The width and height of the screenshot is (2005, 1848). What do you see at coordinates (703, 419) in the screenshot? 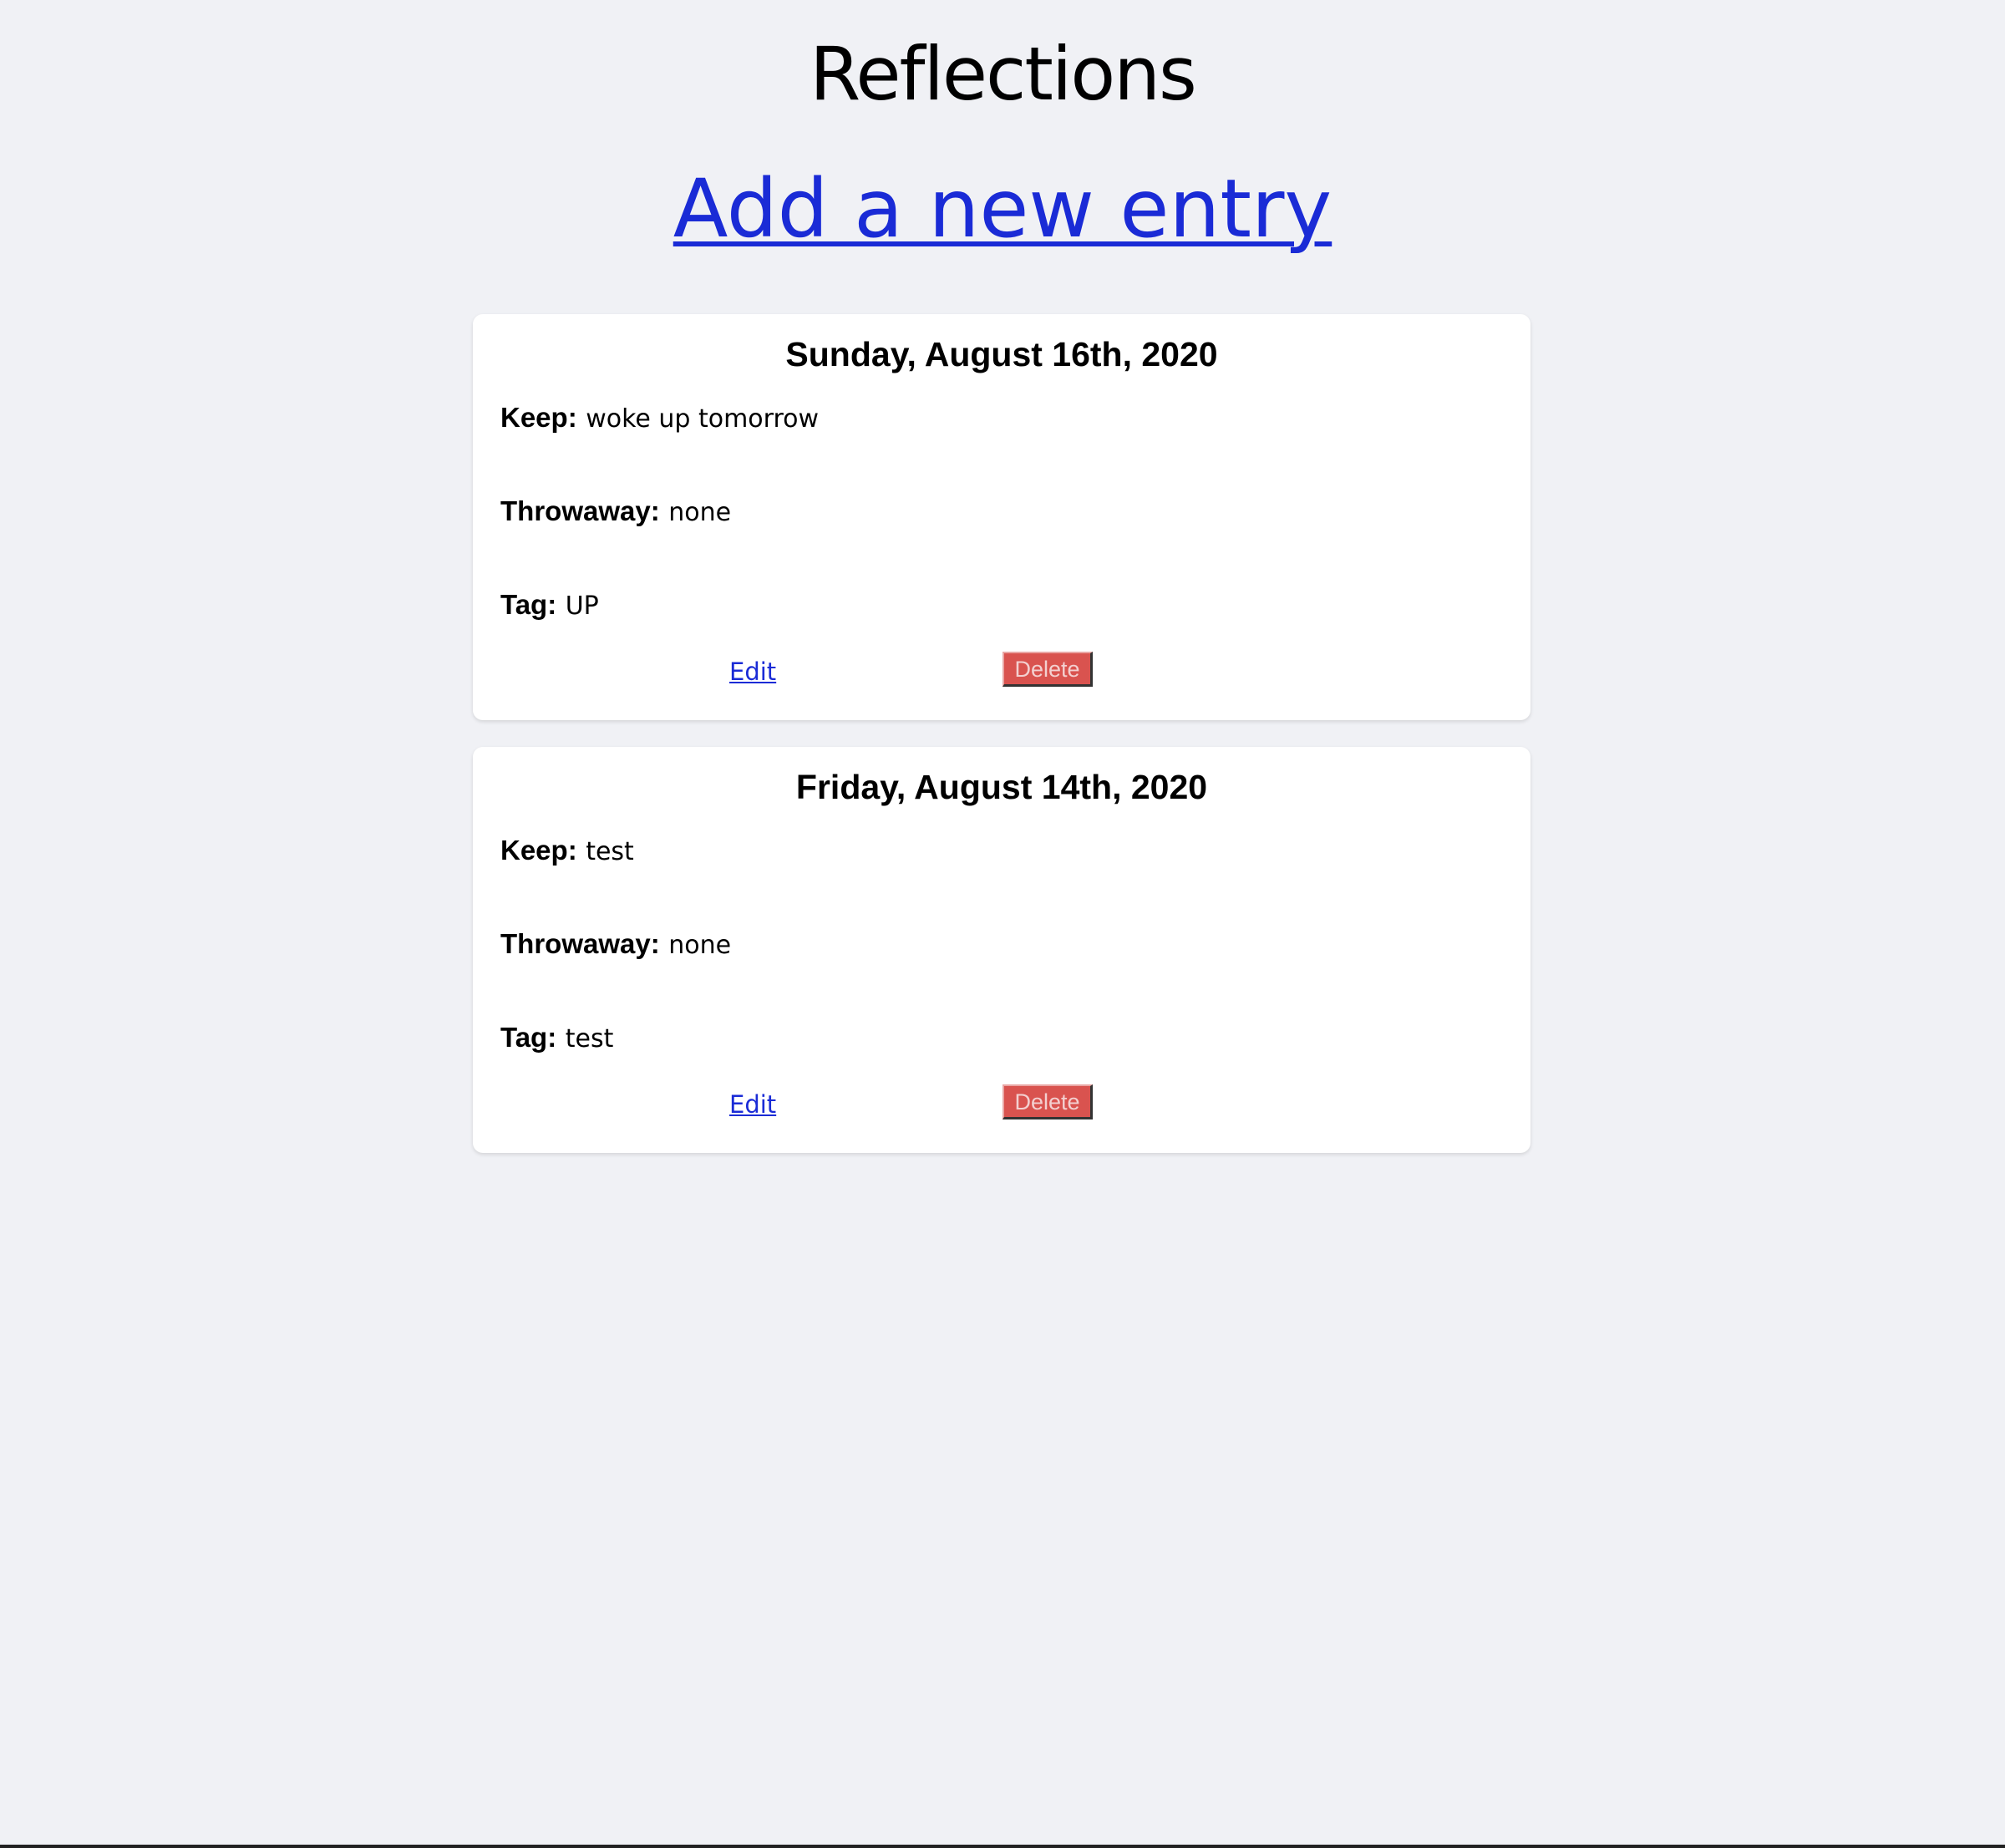
I see `keep-value: woke up tomorrow` at bounding box center [703, 419].